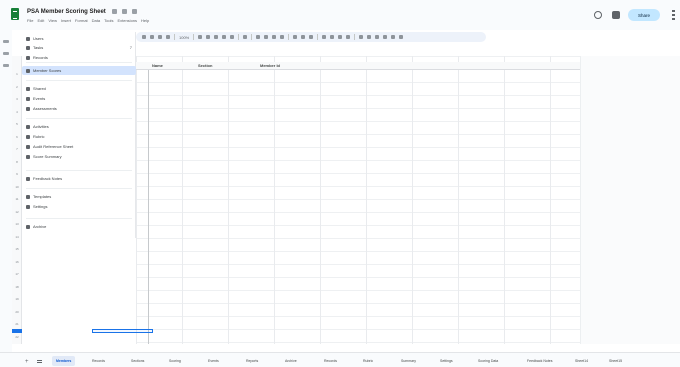  I want to click on cloud-status-icon, so click(134, 11).